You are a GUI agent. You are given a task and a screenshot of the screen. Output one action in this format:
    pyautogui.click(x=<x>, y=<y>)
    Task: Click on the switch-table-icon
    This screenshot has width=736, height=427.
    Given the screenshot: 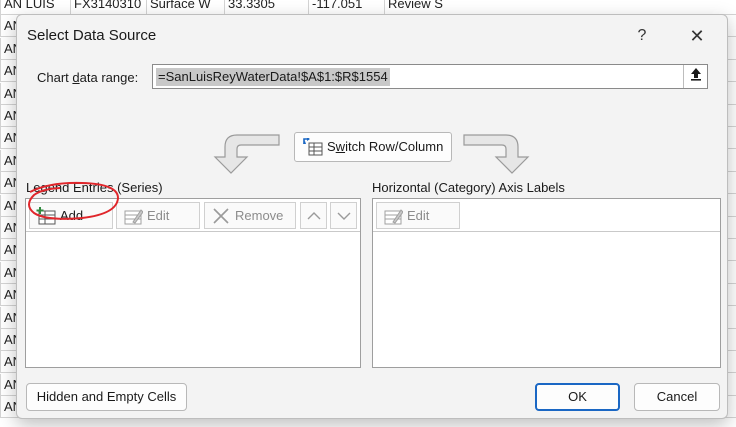 What is the action you would take?
    pyautogui.click(x=313, y=147)
    